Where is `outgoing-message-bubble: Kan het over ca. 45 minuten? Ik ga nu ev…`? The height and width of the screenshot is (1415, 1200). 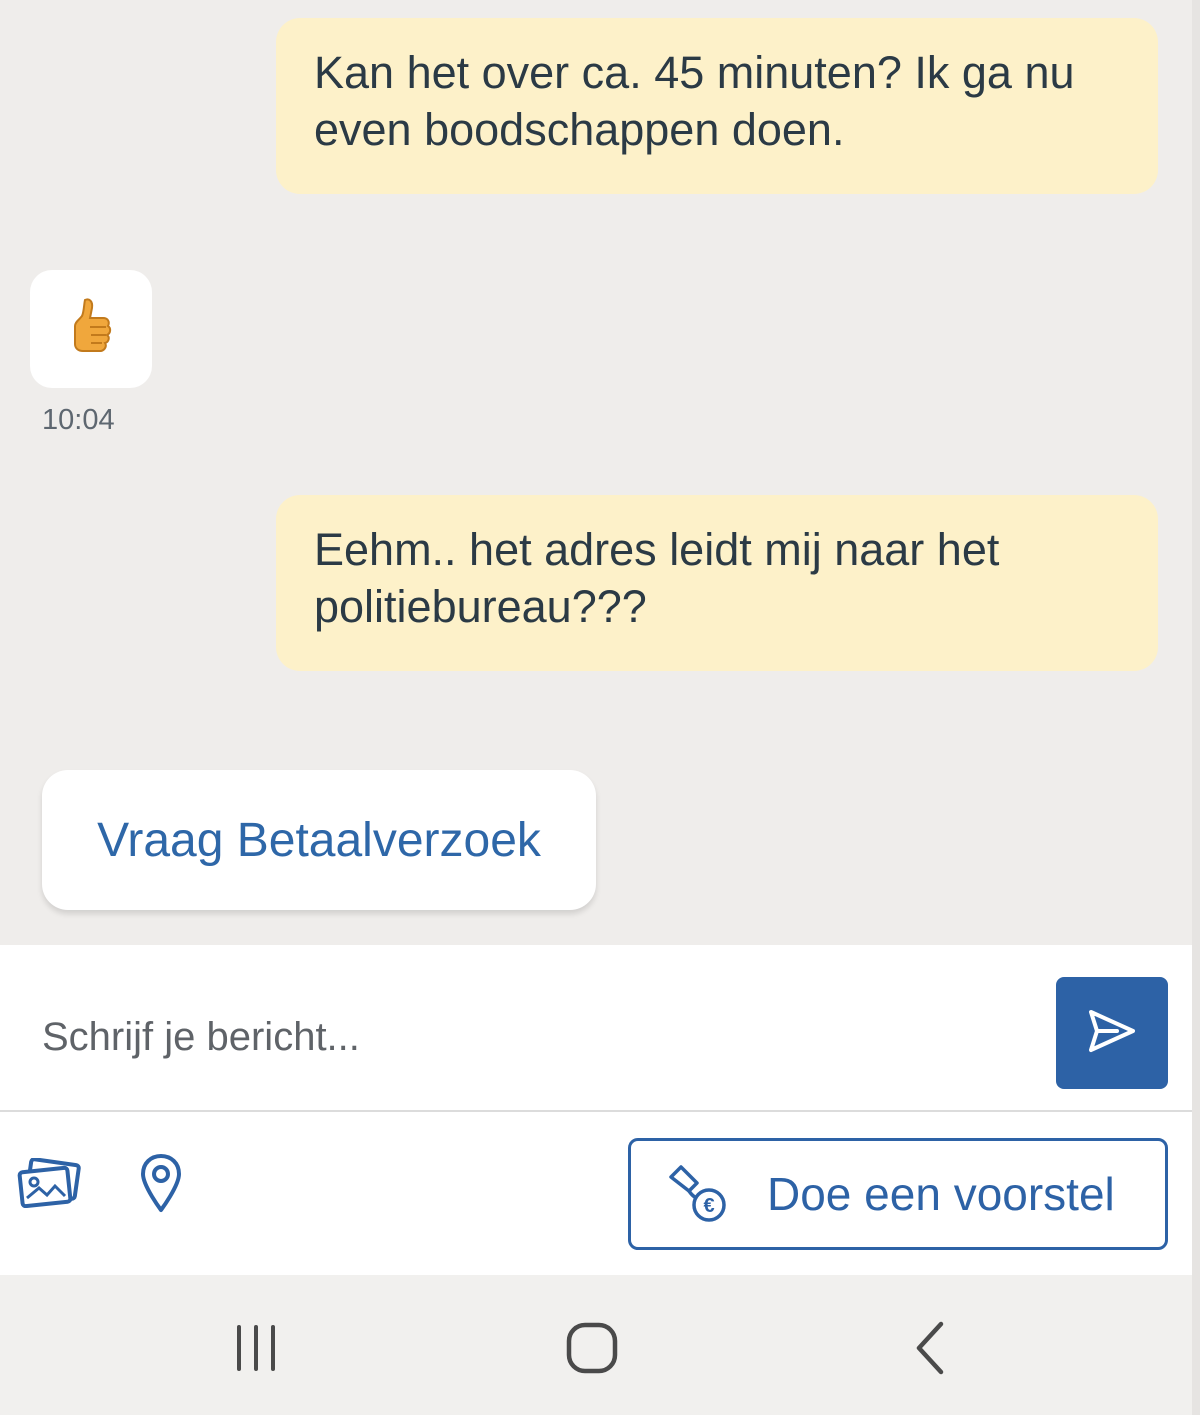
outgoing-message-bubble: Kan het over ca. 45 minuten? Ik ga nu ev… is located at coordinates (717, 106).